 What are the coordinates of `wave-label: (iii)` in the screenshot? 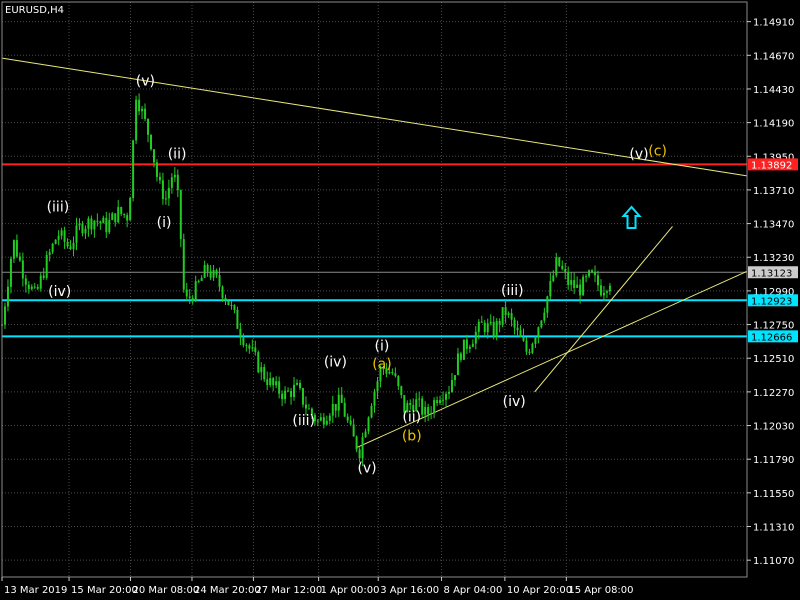 It's located at (303, 421).